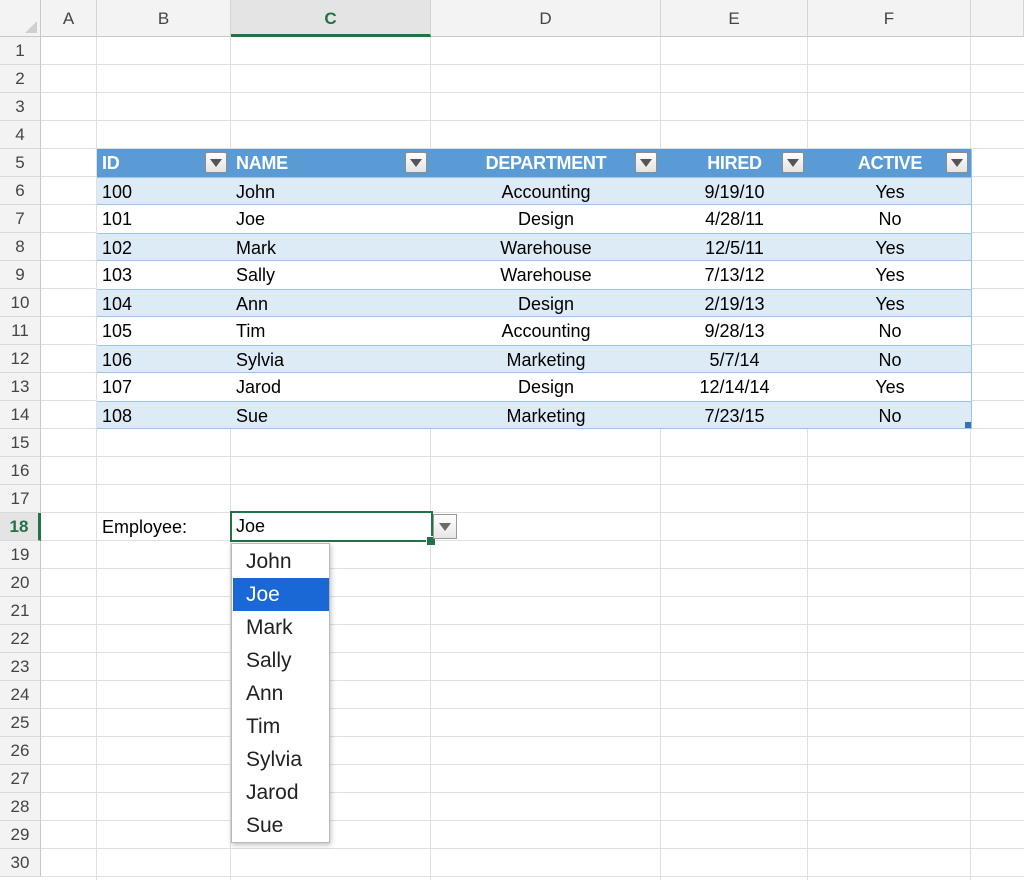 Image resolution: width=1024 pixels, height=880 pixels. Describe the element at coordinates (20, 51) in the screenshot. I see `row-header-1: 1` at that location.